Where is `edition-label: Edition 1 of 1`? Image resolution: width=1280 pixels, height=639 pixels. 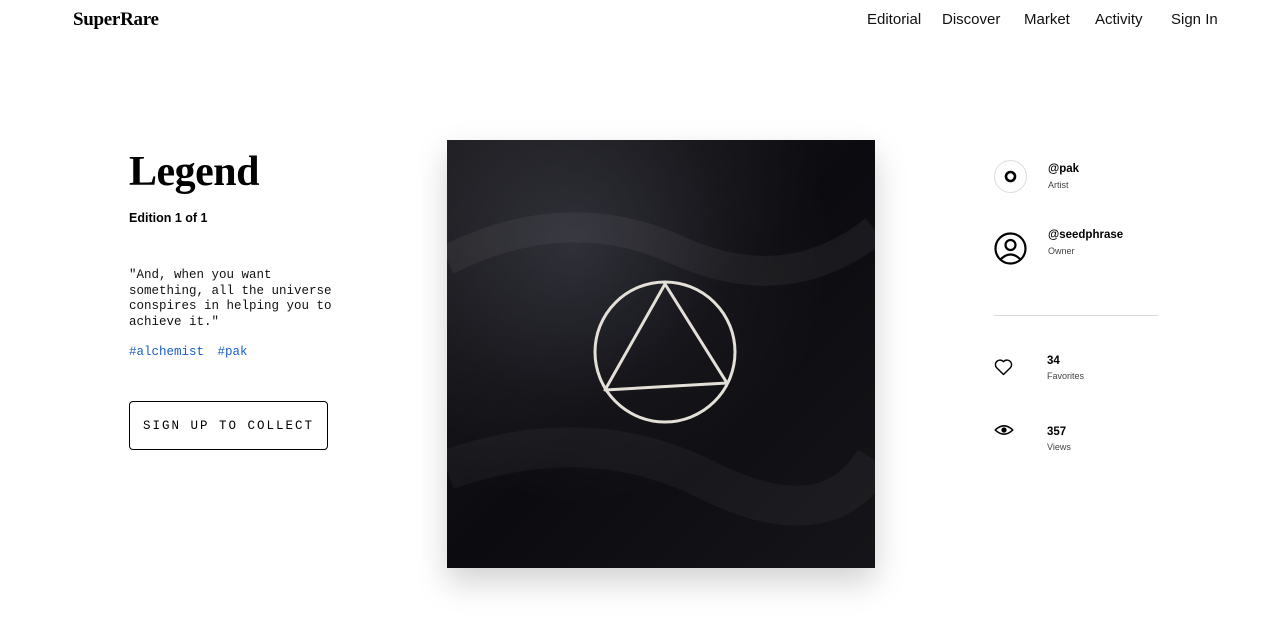
edition-label: Edition 1 of 1 is located at coordinates (168, 218).